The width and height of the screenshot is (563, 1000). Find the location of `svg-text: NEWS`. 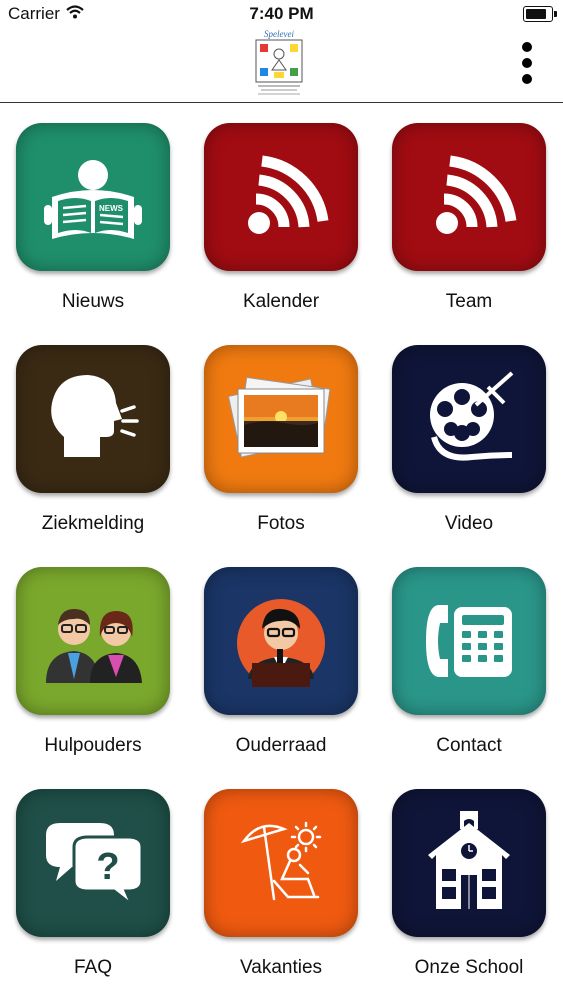

svg-text: NEWS is located at coordinates (111, 208).